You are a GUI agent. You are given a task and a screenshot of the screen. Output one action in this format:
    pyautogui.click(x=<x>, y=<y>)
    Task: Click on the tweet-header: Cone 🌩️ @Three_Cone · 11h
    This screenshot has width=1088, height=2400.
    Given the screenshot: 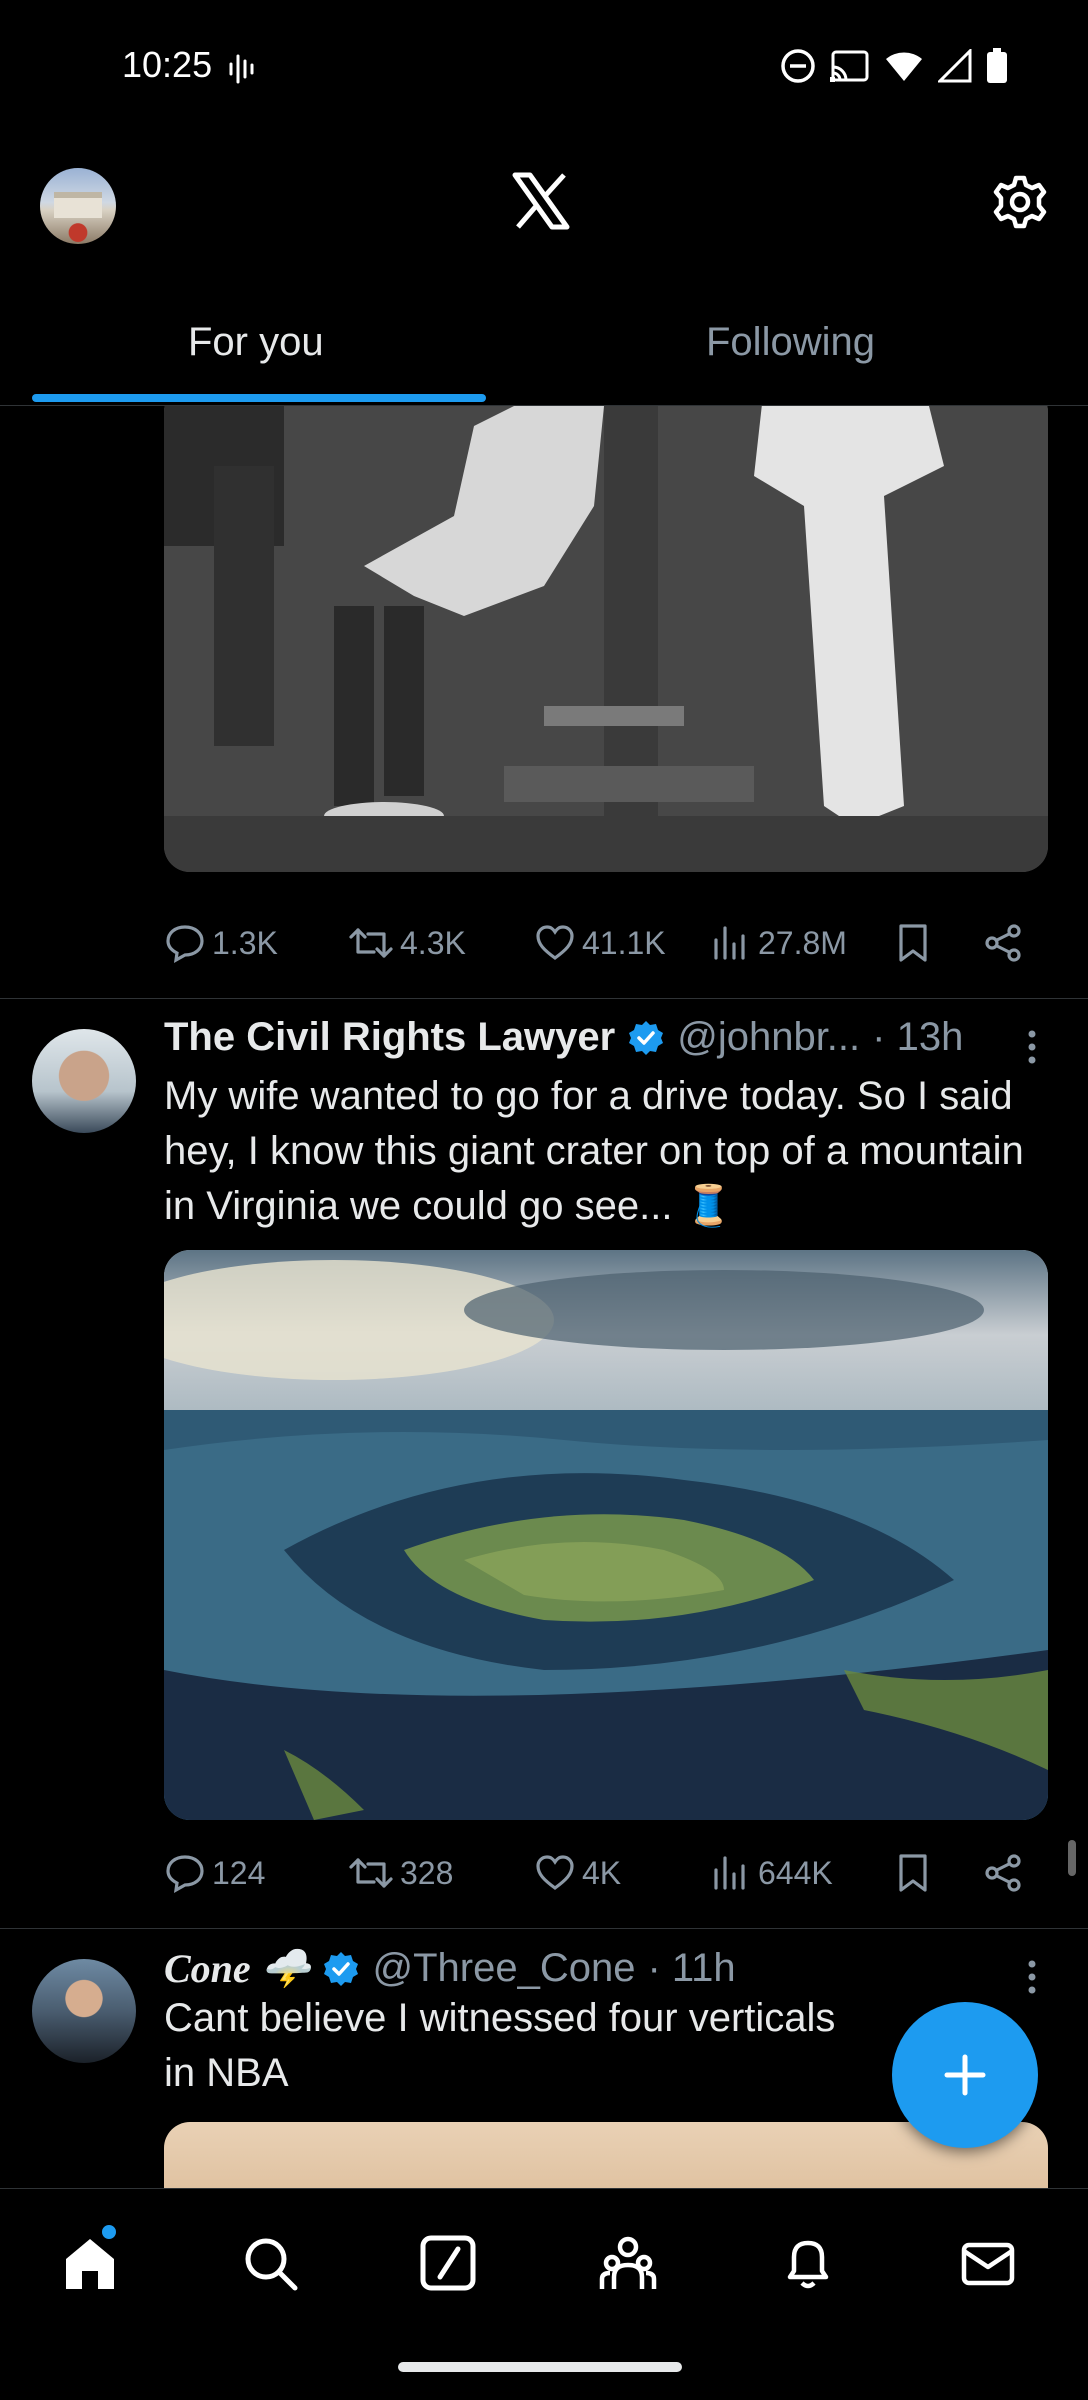 What is the action you would take?
    pyautogui.click(x=450, y=1968)
    